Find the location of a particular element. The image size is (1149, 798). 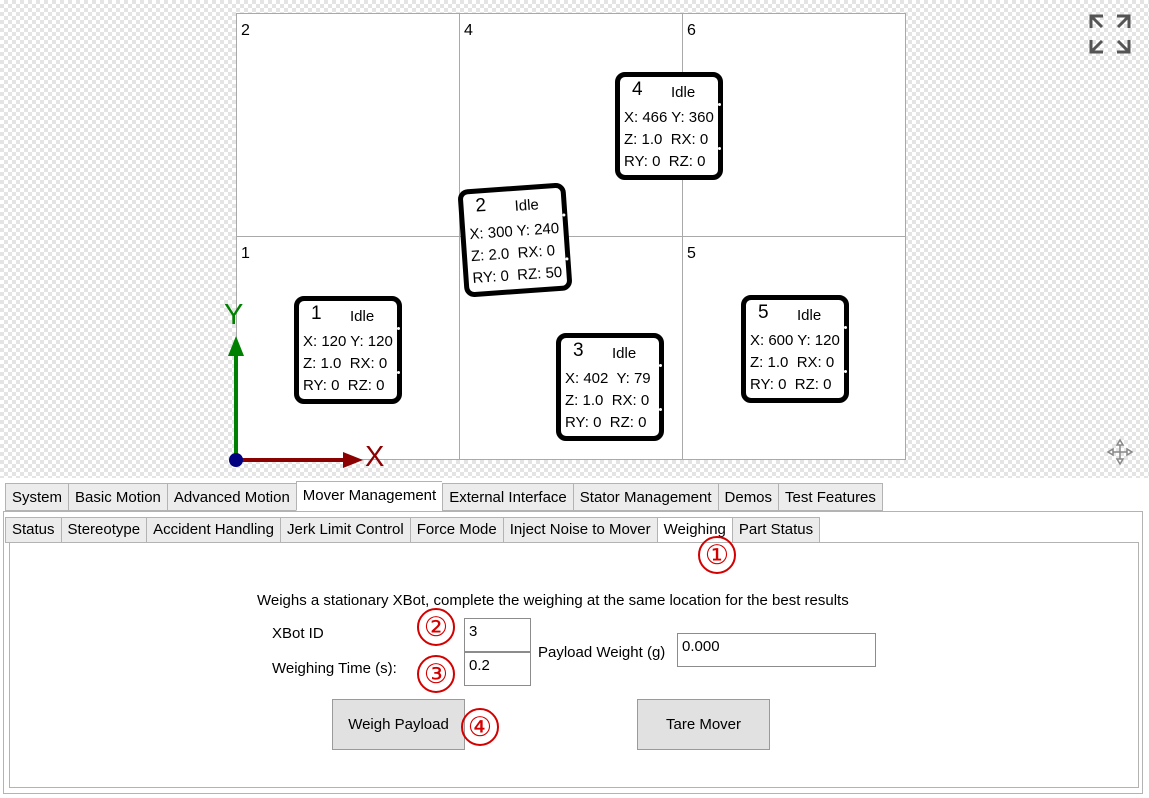

annotation-marker: ① is located at coordinates (717, 555).